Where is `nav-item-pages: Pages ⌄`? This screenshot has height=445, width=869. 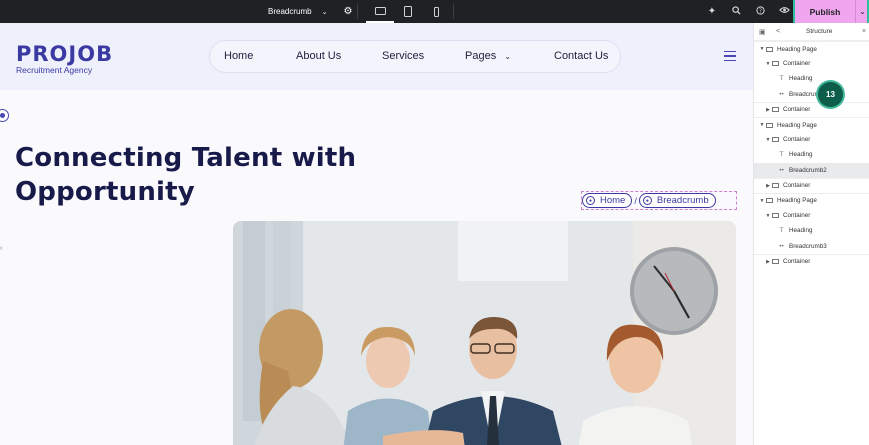
nav-item-pages: Pages ⌄ is located at coordinates (488, 56).